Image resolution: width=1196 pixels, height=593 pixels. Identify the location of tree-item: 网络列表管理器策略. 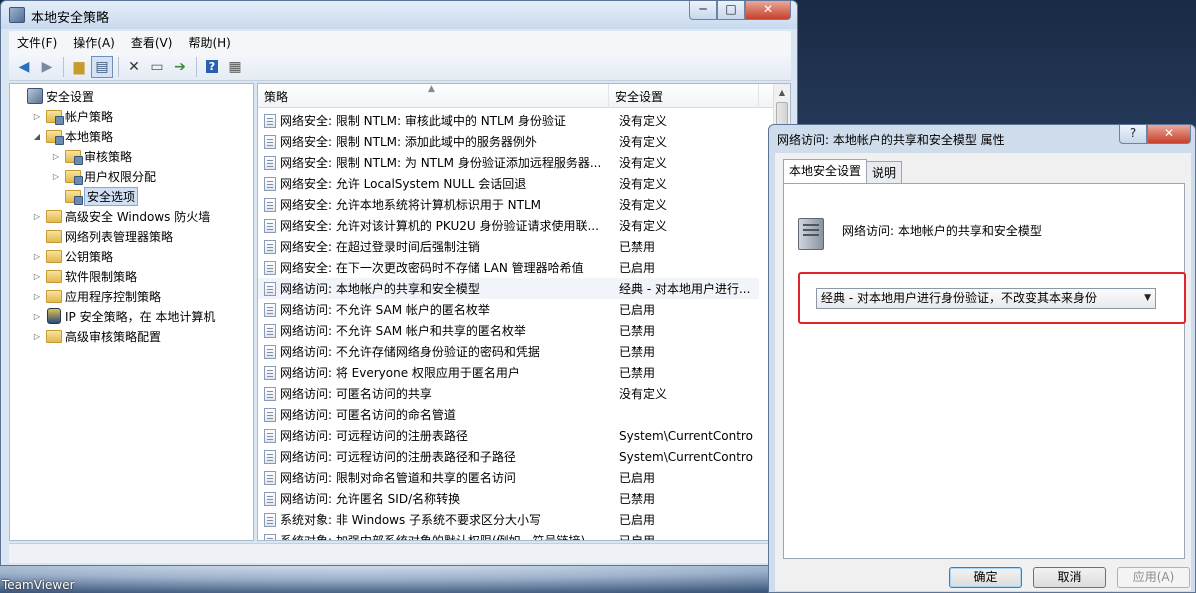
(102, 236).